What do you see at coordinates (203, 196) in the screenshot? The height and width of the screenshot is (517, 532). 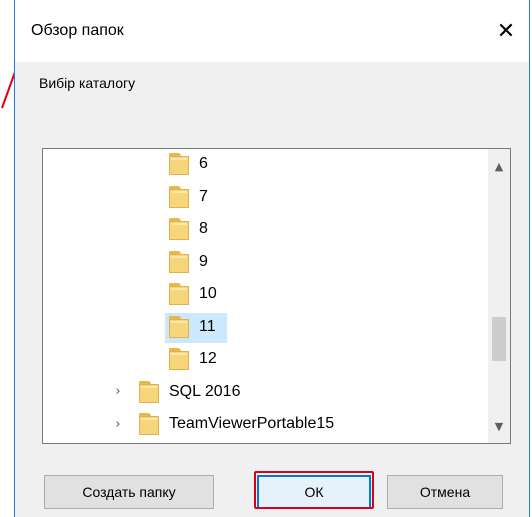 I see `tree-item-label: 7` at bounding box center [203, 196].